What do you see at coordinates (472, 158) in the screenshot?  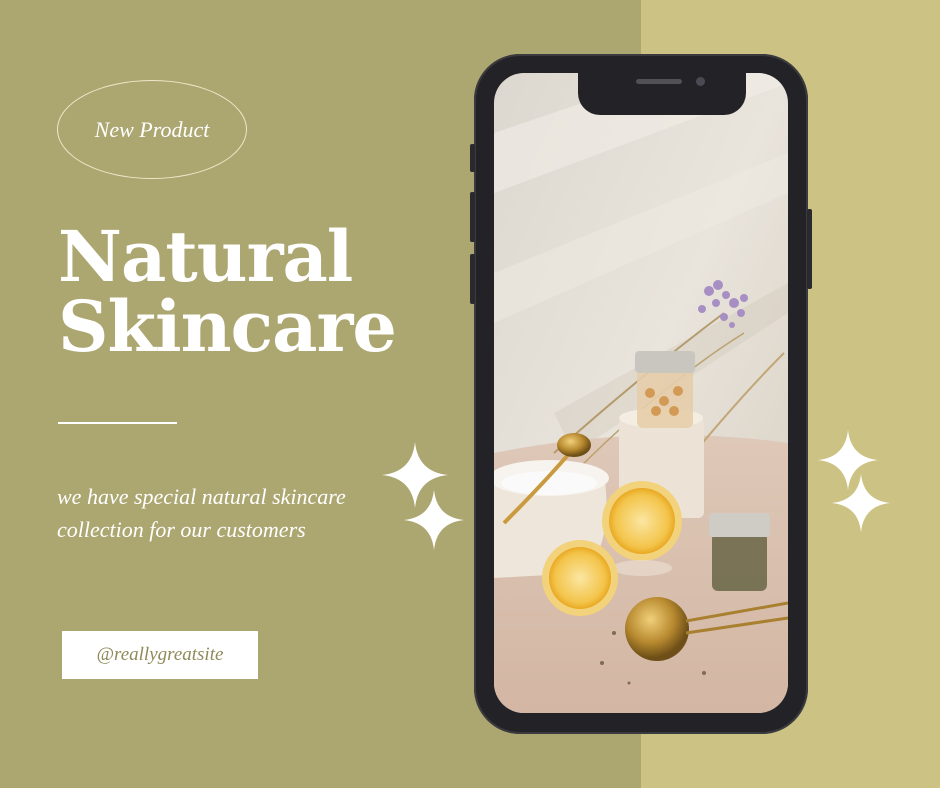 I see `phone-side-button` at bounding box center [472, 158].